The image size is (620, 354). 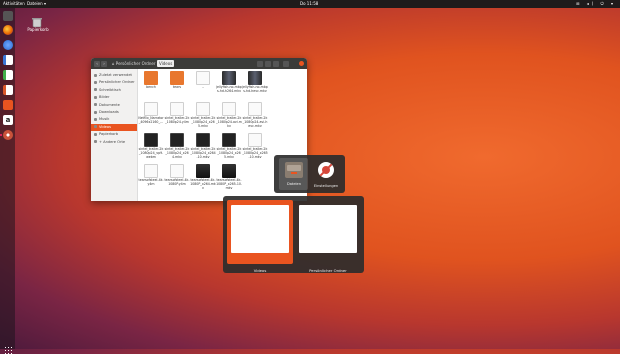 I want to click on file-item: sintel_trailer-2k_1080p24_vp9.webm, so click(x=151, y=148).